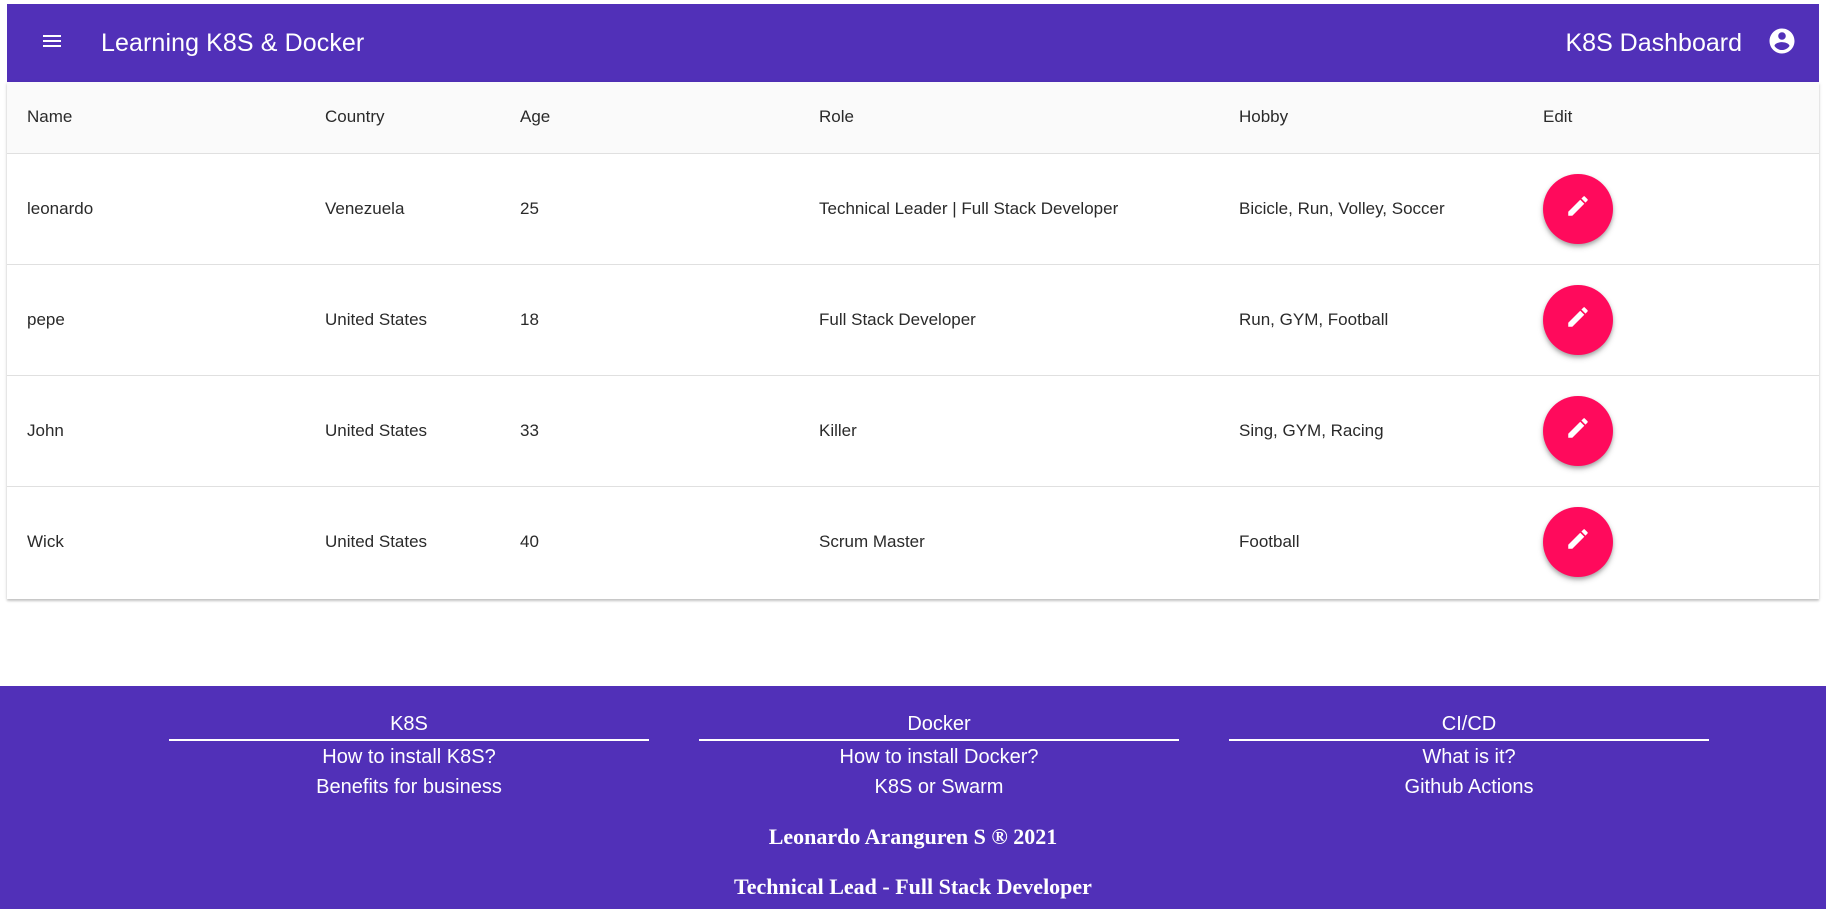 This screenshot has height=909, width=1826. Describe the element at coordinates (422, 118) in the screenshot. I see `column-header-country: Country` at that location.